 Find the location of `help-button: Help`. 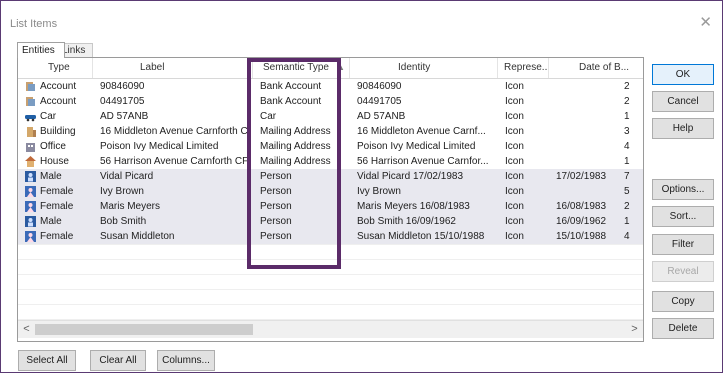

help-button: Help is located at coordinates (683, 128).